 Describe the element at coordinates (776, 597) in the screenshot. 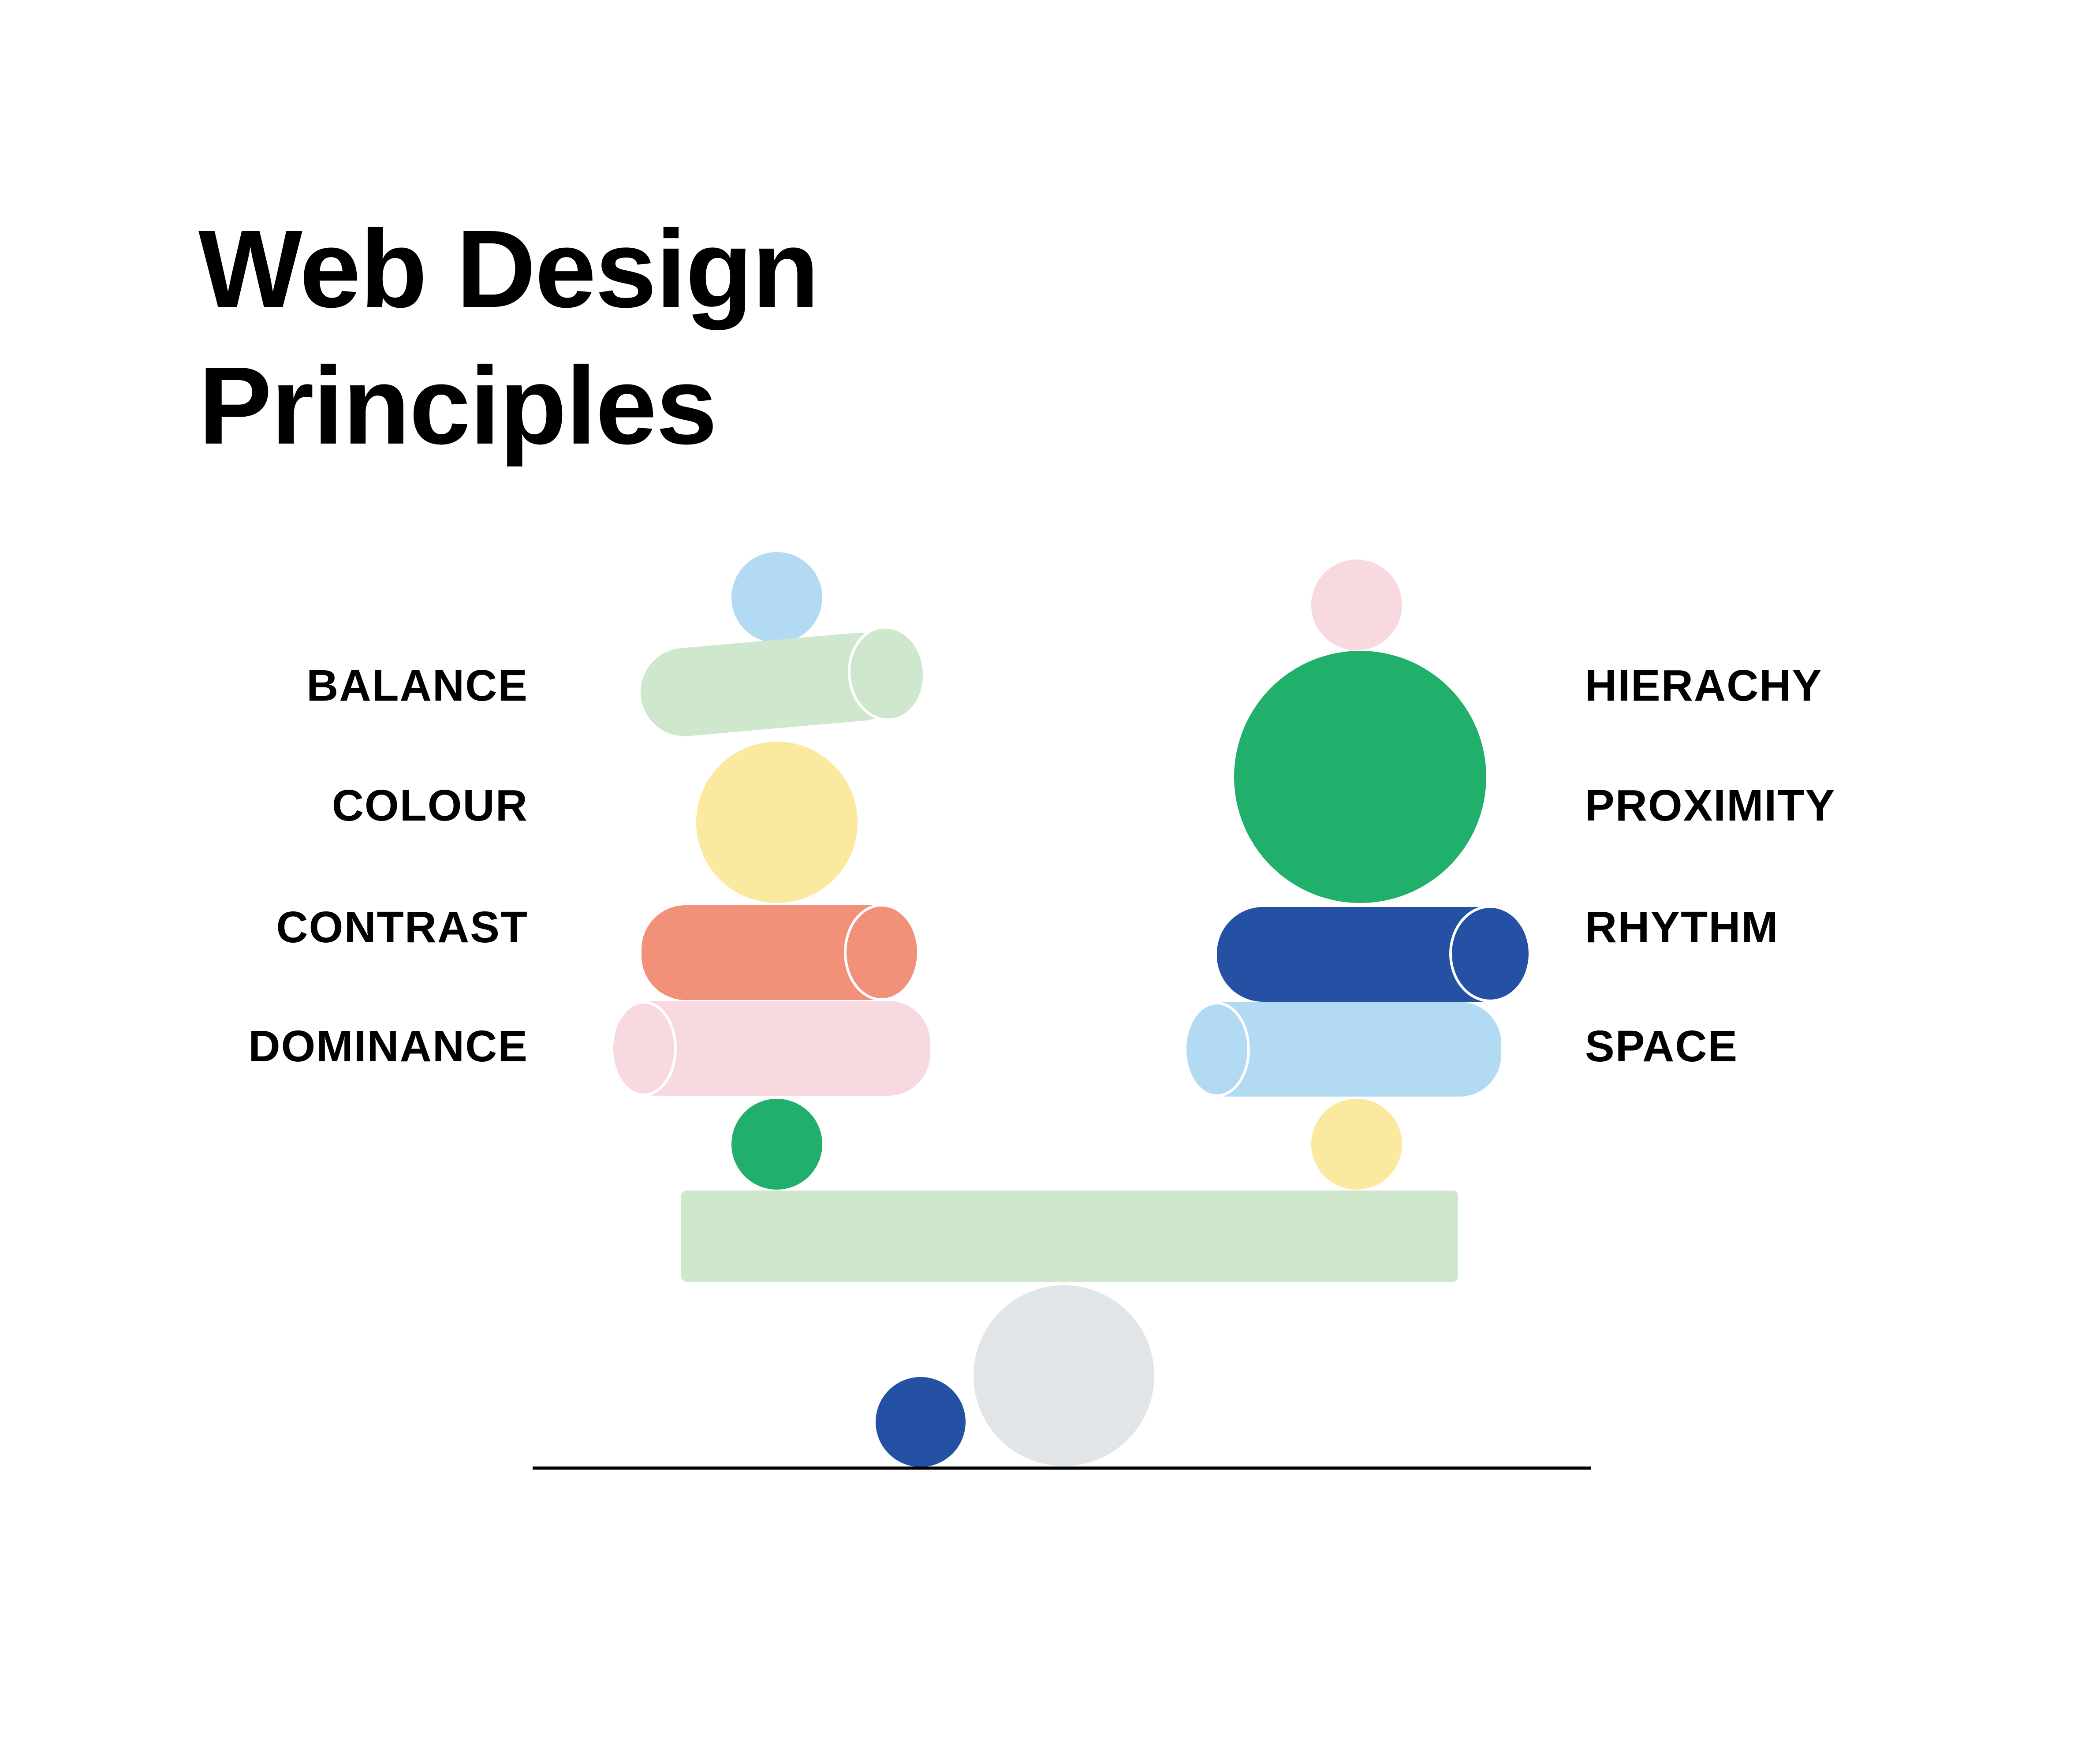

I see `left-top-ball` at that location.